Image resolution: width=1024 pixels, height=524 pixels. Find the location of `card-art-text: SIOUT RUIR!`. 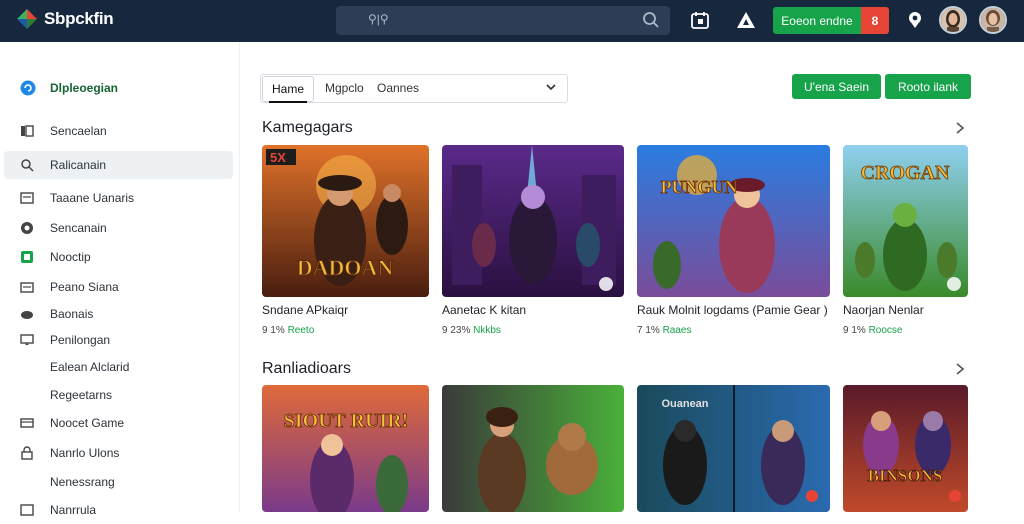

card-art-text: SIOUT RUIR! is located at coordinates (346, 421).